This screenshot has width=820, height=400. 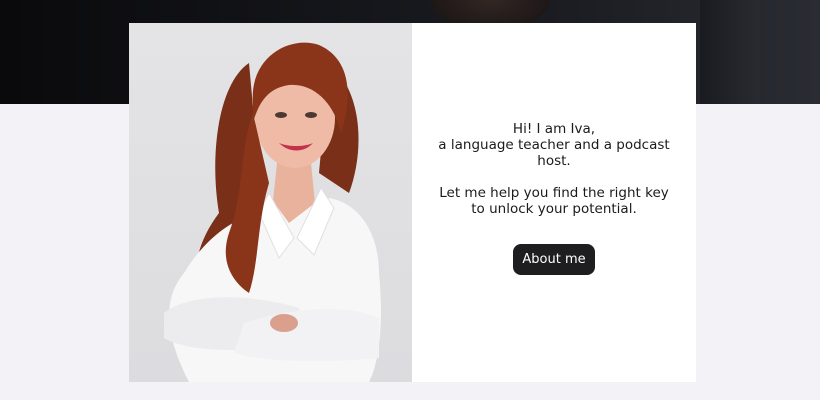 I want to click on hero-photo-shoulder, so click(x=730, y=52).